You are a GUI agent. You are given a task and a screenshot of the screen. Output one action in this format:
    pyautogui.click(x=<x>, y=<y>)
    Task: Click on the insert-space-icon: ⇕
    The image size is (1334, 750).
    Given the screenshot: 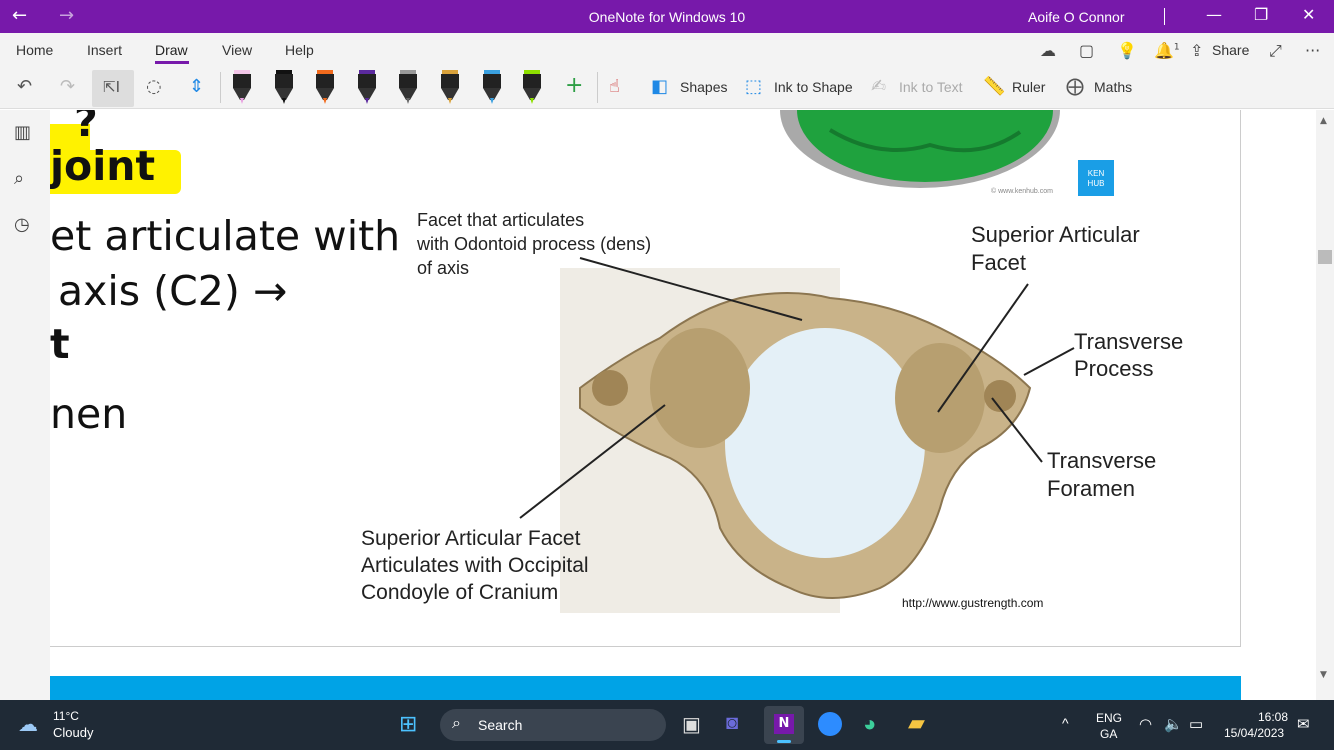 What is the action you would take?
    pyautogui.click(x=196, y=86)
    